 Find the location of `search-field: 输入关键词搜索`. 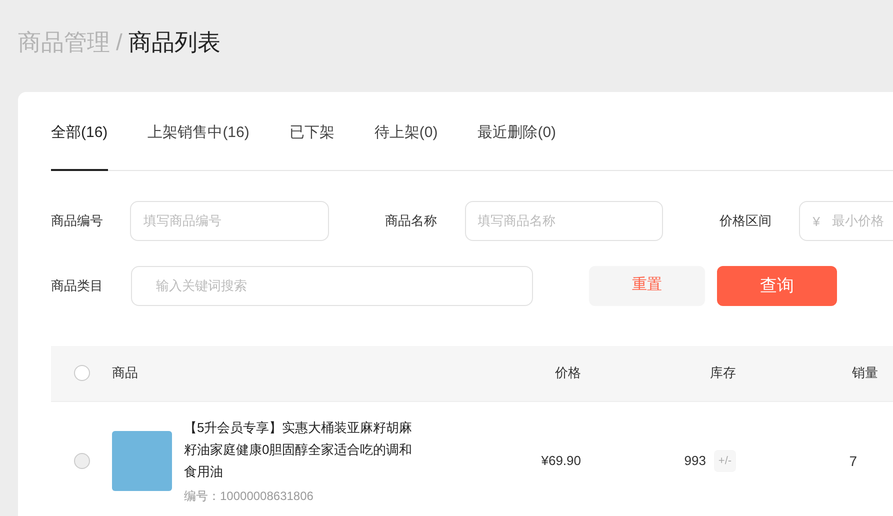

search-field: 输入关键词搜索 is located at coordinates (332, 286).